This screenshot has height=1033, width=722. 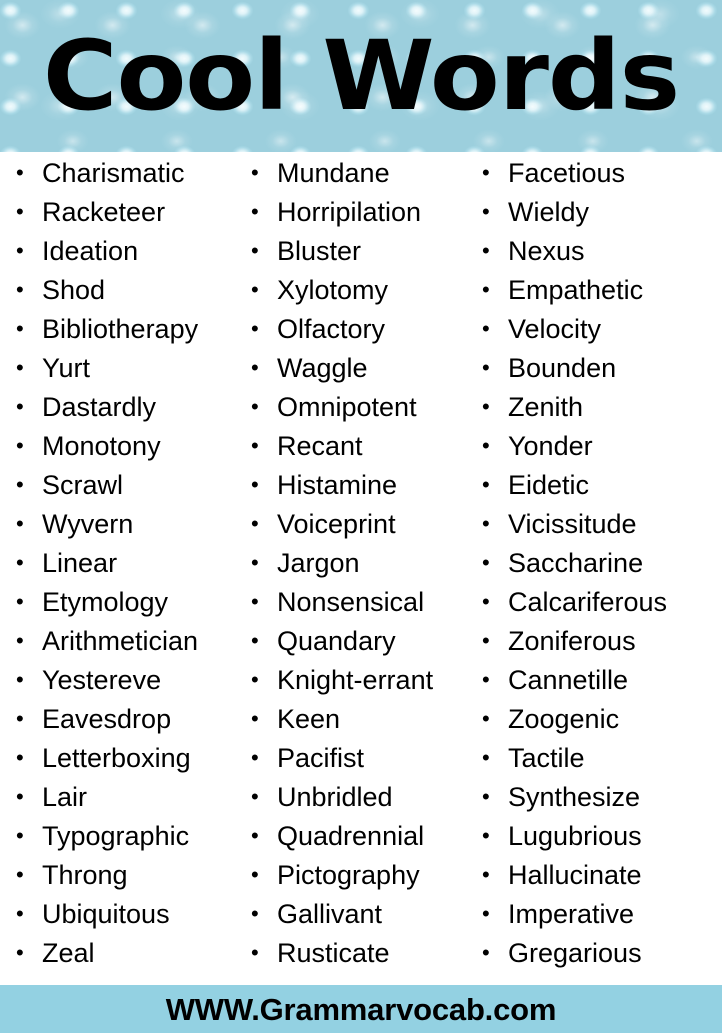 I want to click on word-label: Dastardly, so click(x=99, y=407).